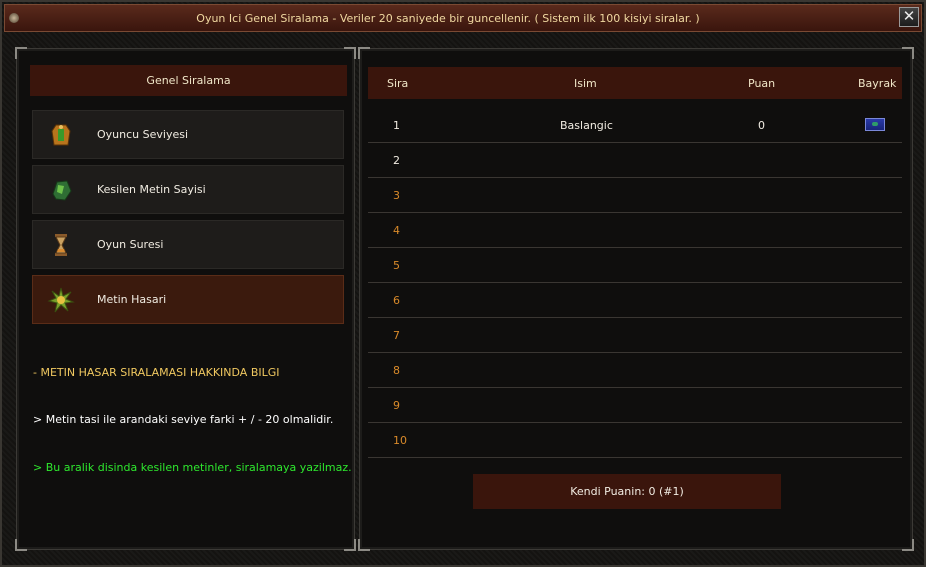  Describe the element at coordinates (627, 491) in the screenshot. I see `own-score-box: Kendi Puanin: 0 (#1)` at that location.